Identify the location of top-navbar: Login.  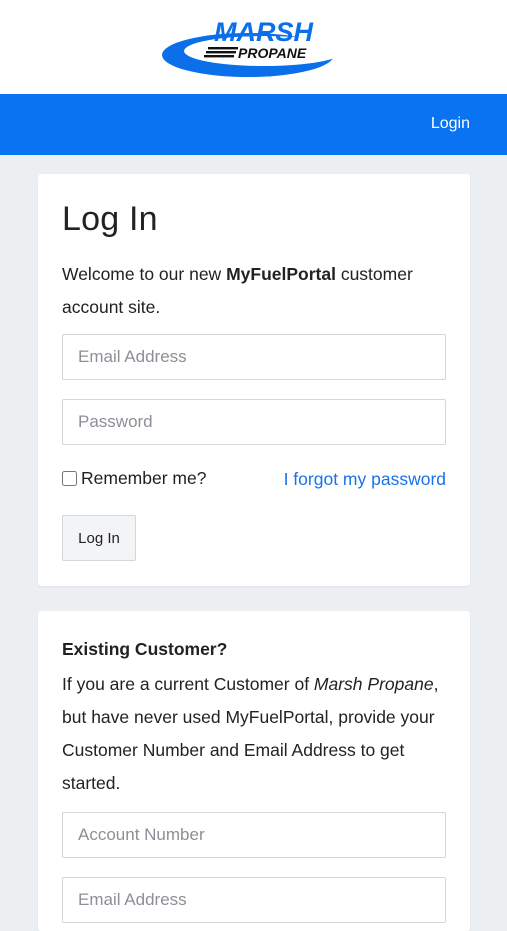
(253, 124).